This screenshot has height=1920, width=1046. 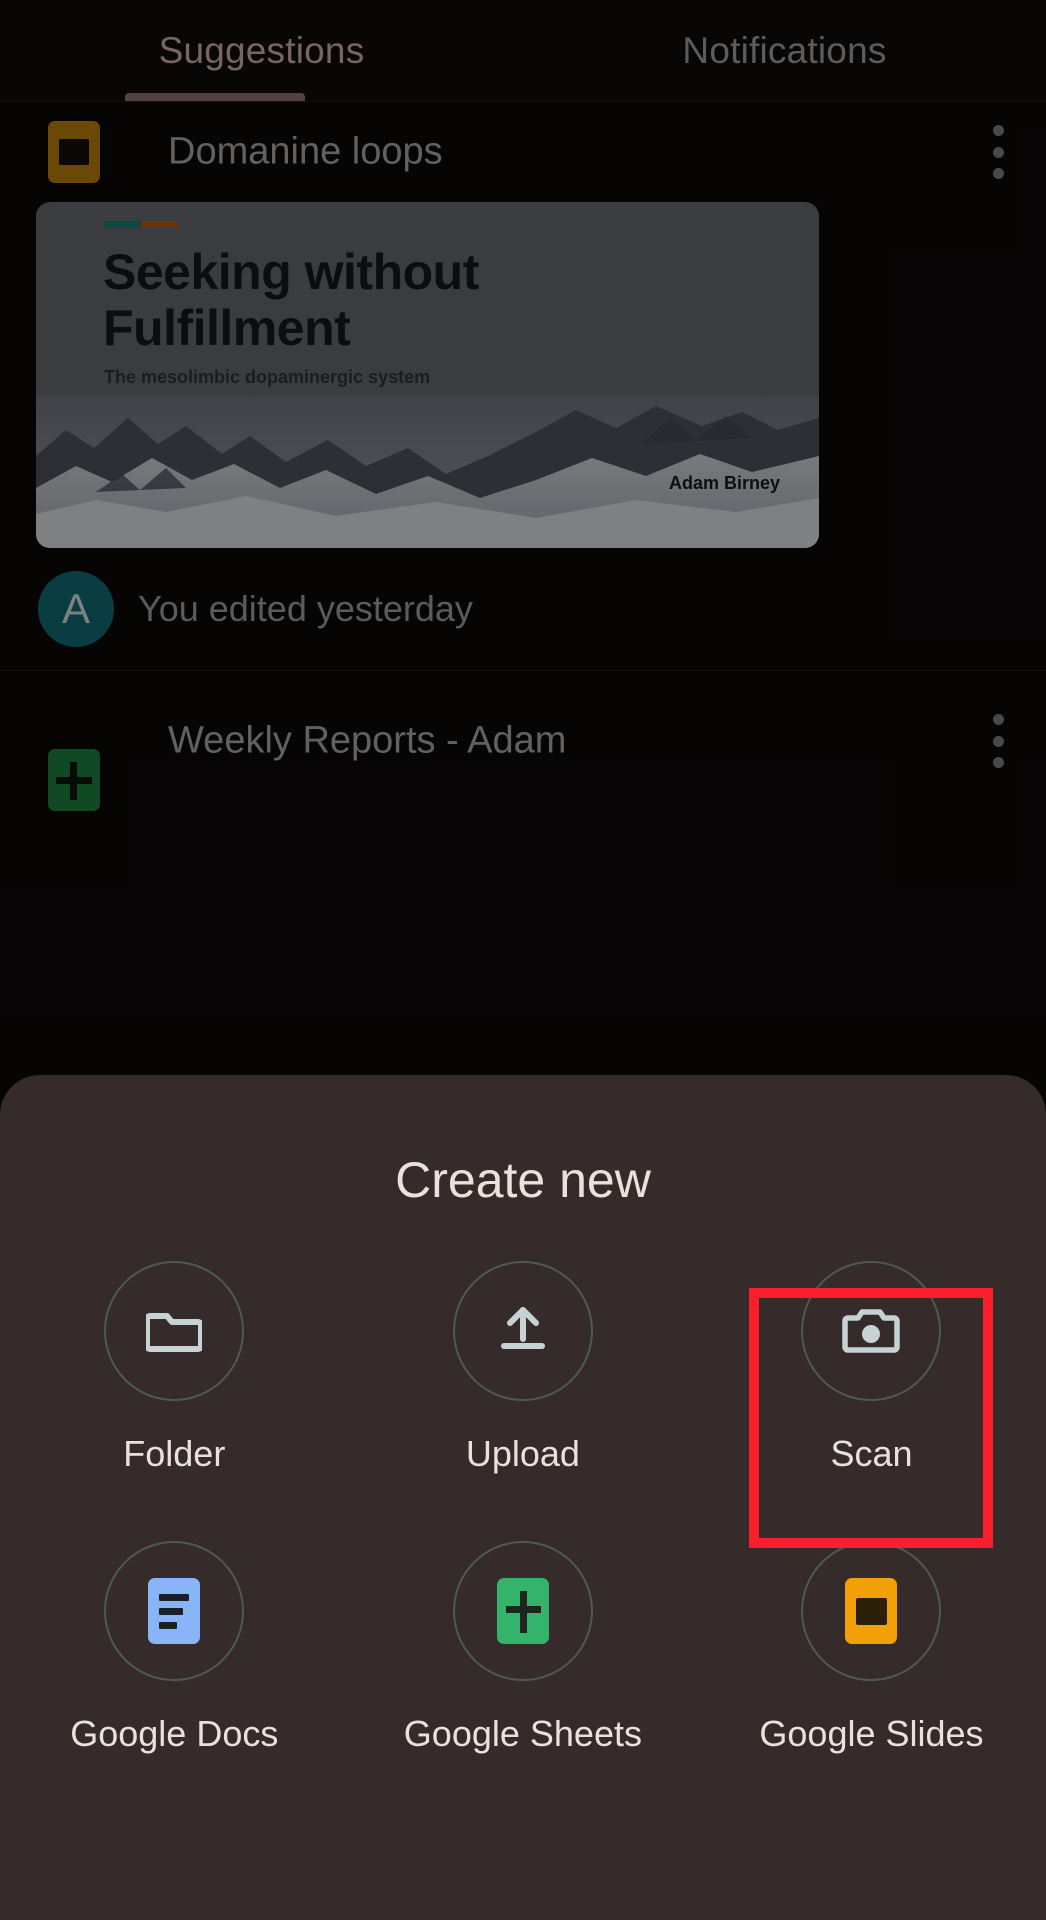 I want to click on create-options-row: Google Docs Google Sheets Google Slides, so click(x=523, y=1648).